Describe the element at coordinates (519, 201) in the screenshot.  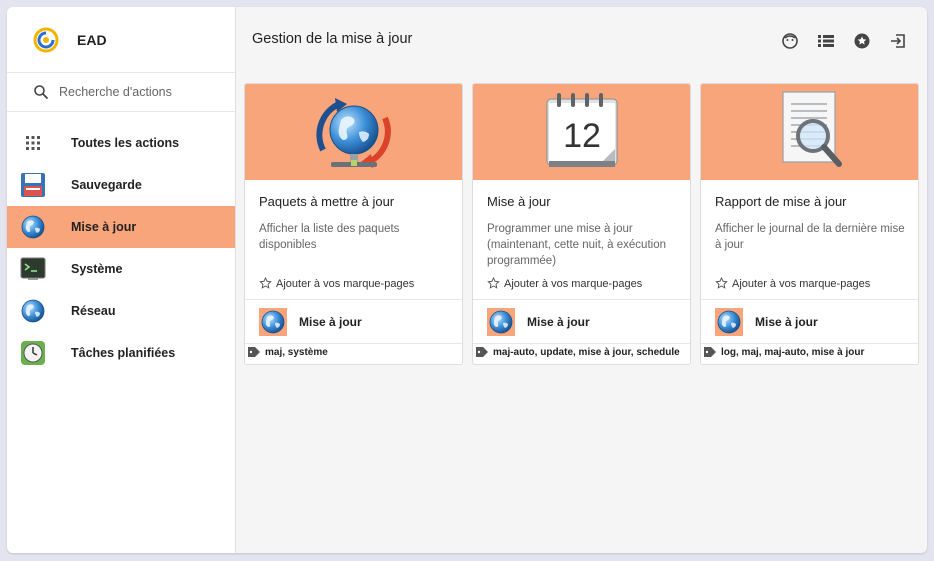
I see `card-title: Mise à jour` at that location.